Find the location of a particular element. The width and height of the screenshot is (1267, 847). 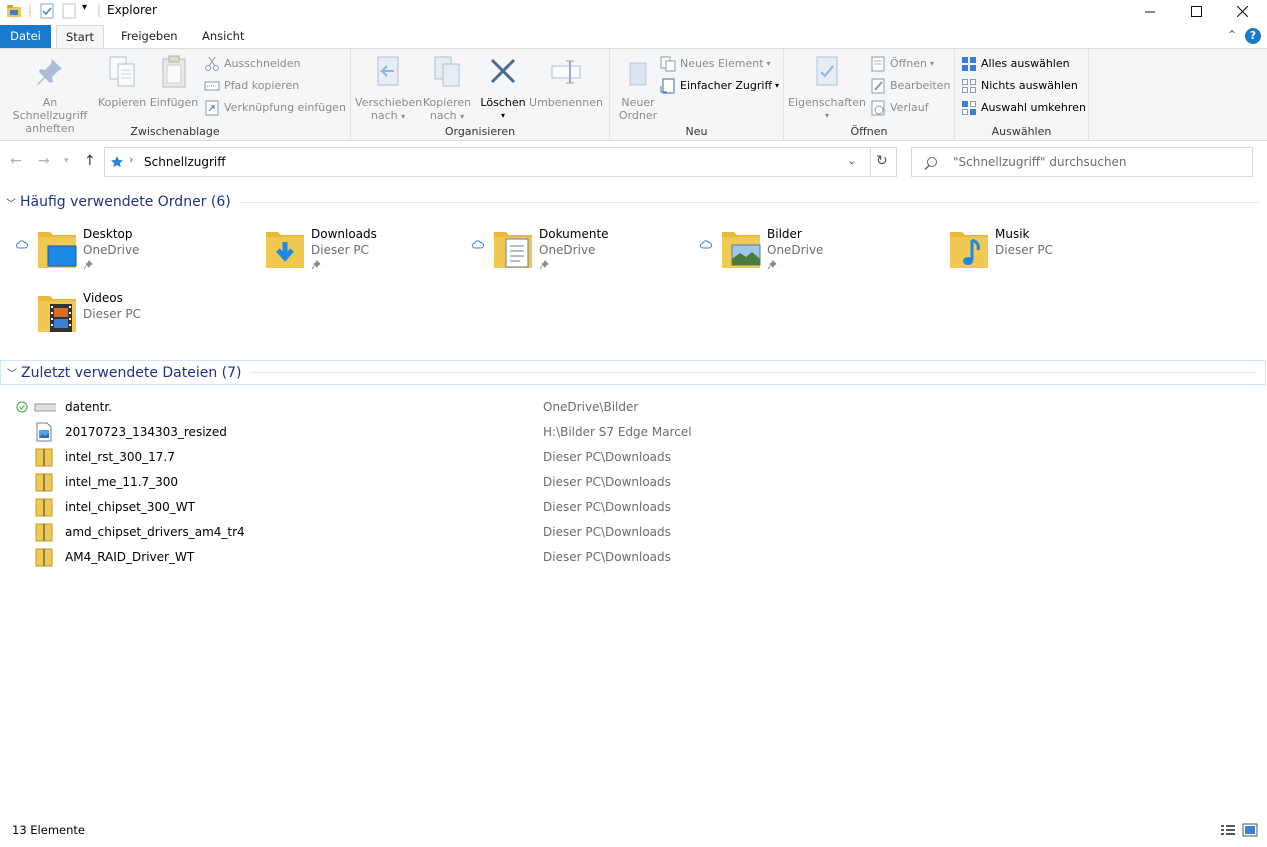

history-label: Verlauf is located at coordinates (909, 107).